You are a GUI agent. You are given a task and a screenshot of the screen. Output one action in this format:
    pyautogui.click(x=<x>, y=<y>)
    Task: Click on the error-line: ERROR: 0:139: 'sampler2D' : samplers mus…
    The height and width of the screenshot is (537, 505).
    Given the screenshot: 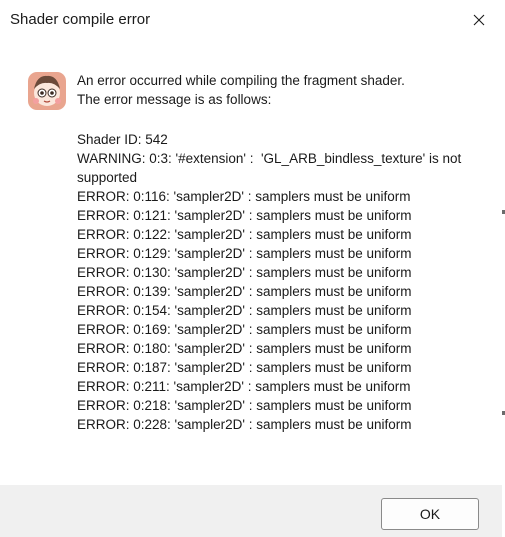 What is the action you would take?
    pyautogui.click(x=244, y=291)
    